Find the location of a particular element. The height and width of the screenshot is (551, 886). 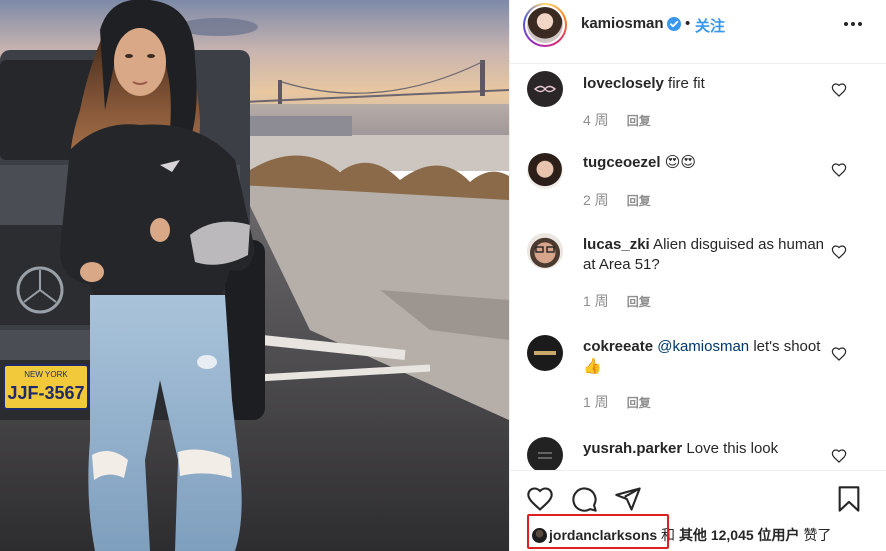

likes-summary: jordanclarksons 和 其他 12,045 位用户 赞了 is located at coordinates (681, 536).